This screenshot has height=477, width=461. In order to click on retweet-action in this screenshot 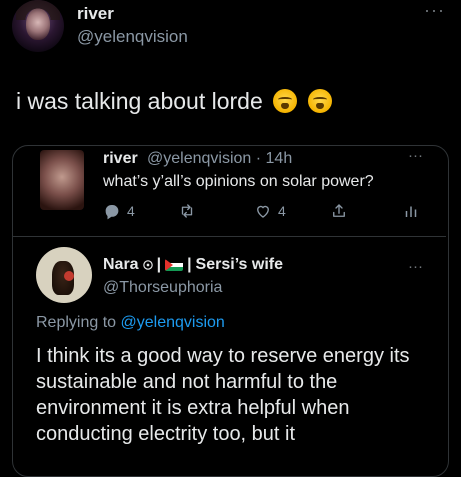, I will do `click(187, 211)`.